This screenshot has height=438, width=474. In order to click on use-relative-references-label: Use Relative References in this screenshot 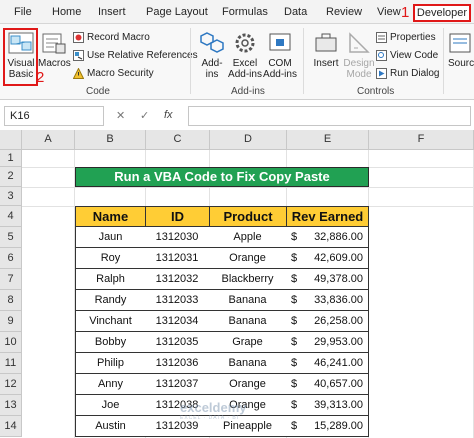, I will do `click(142, 55)`.